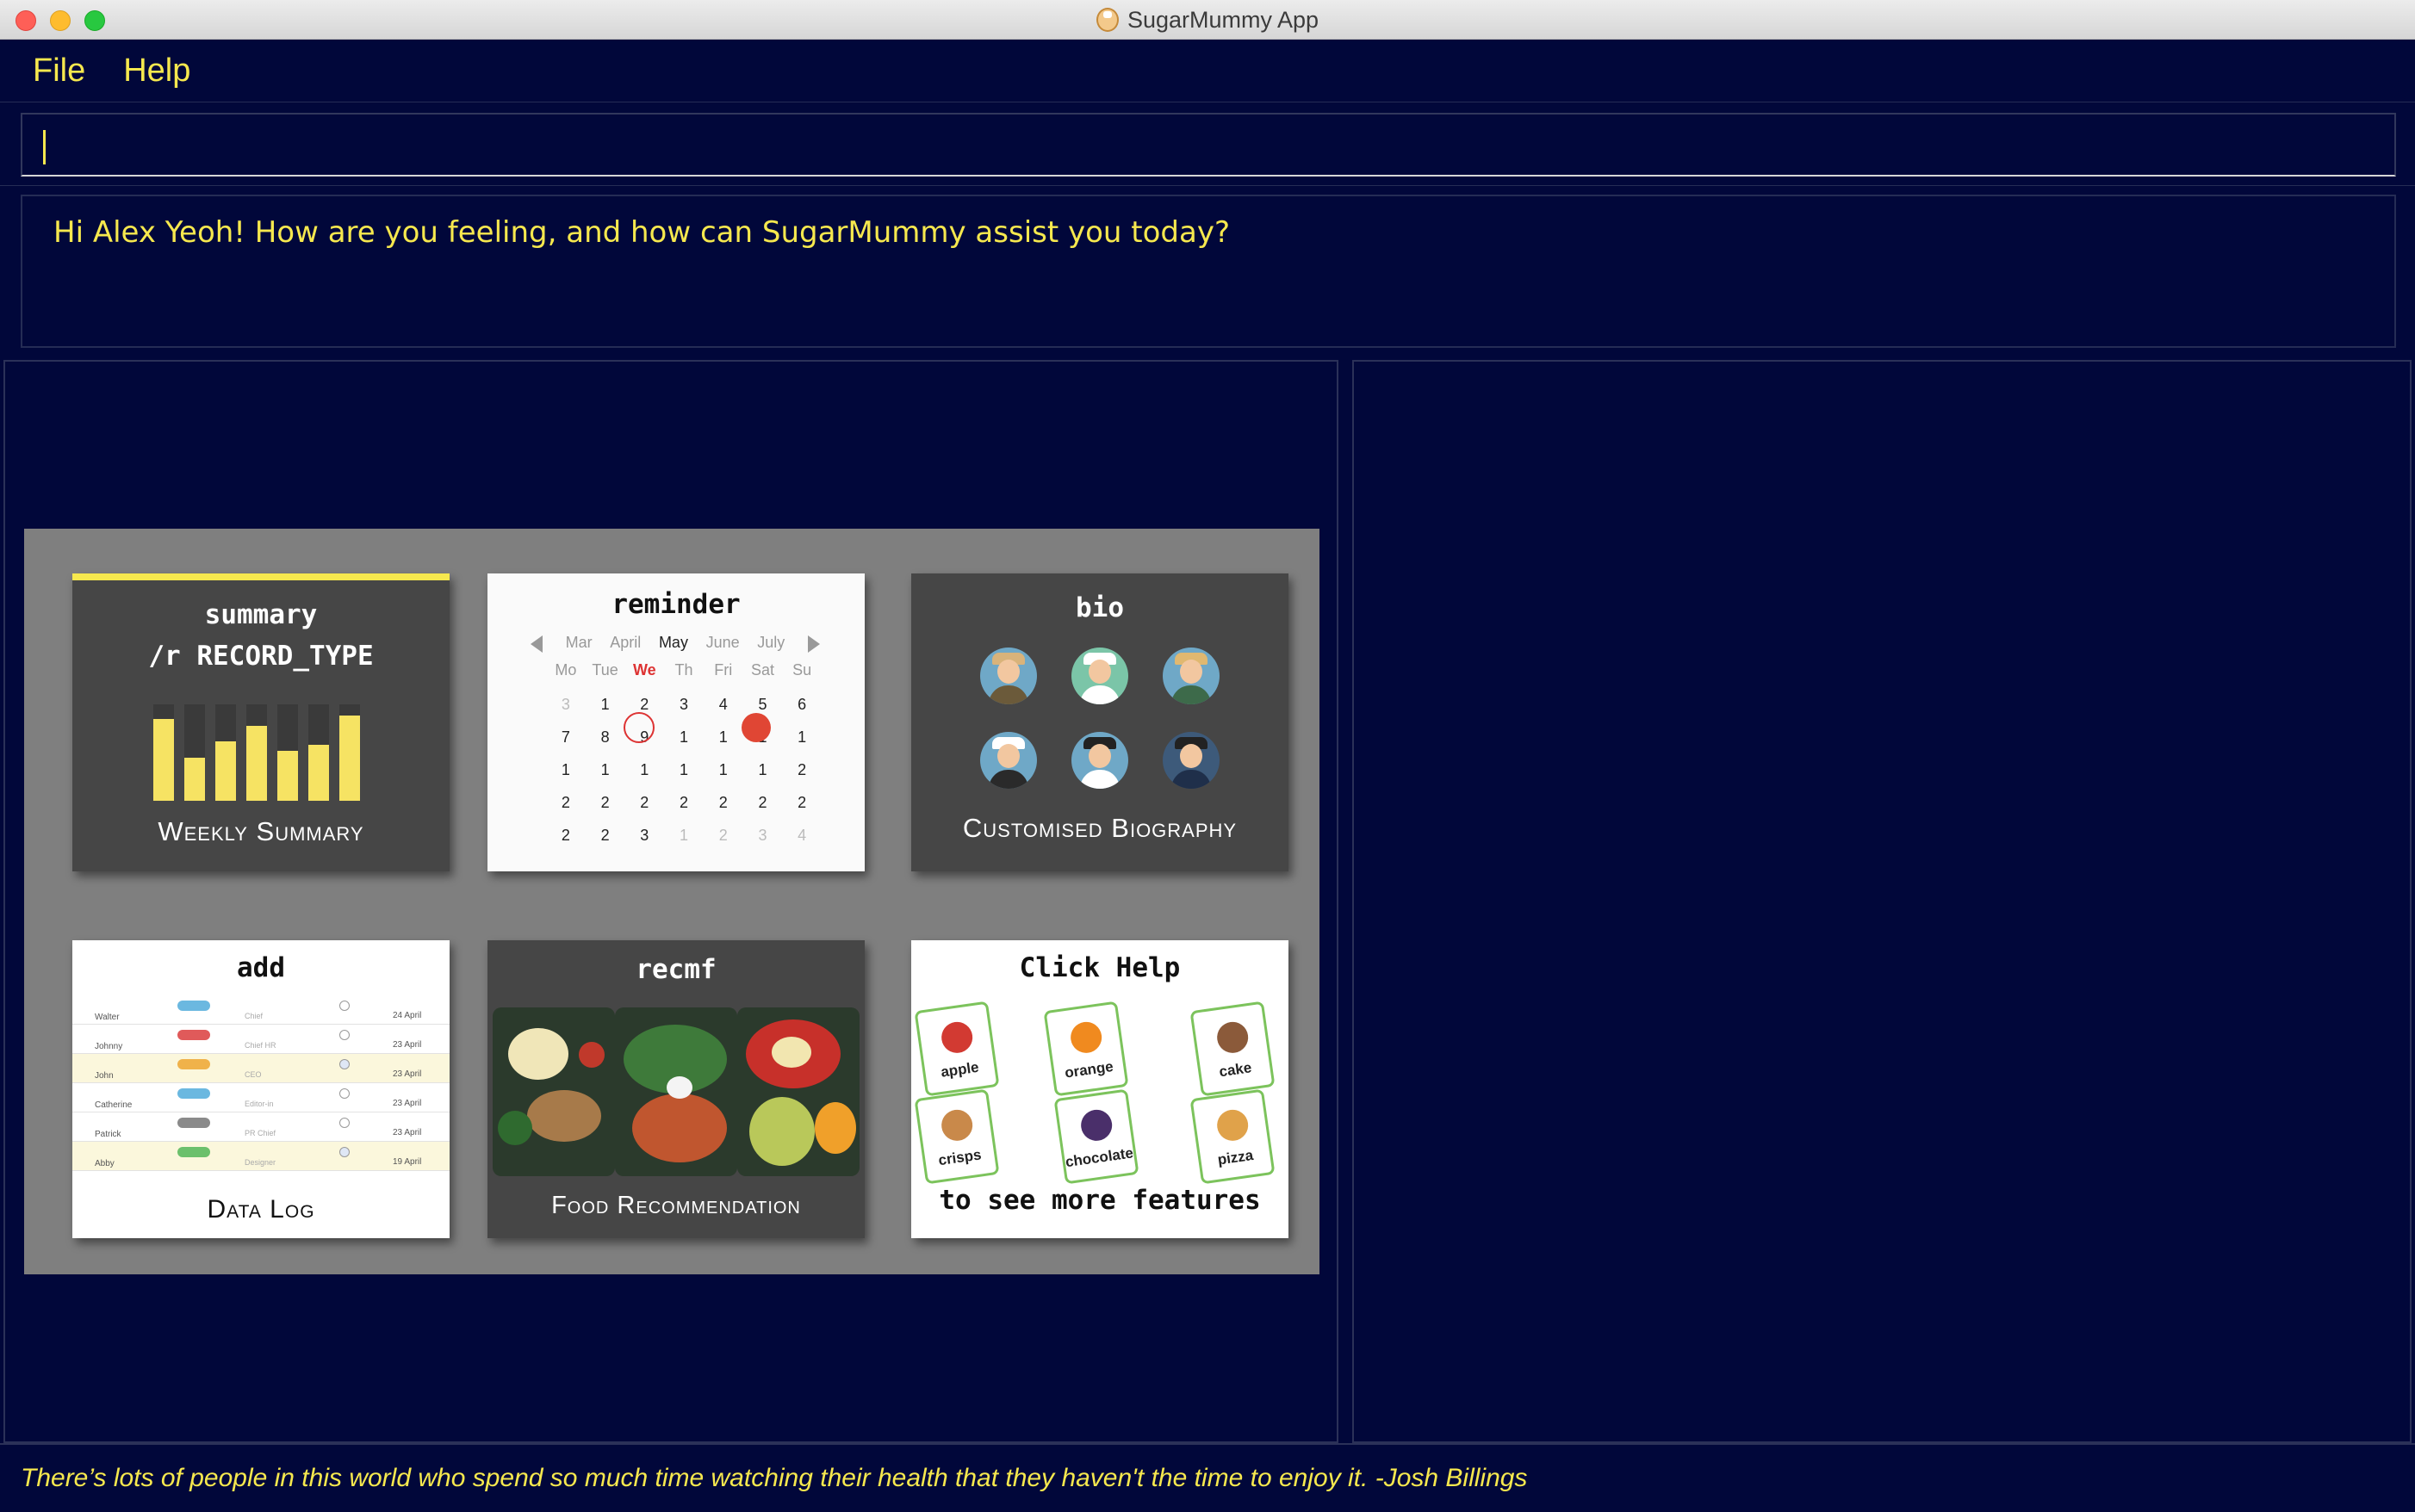 The height and width of the screenshot is (1512, 2415). I want to click on row-name: Catherine, so click(114, 1105).